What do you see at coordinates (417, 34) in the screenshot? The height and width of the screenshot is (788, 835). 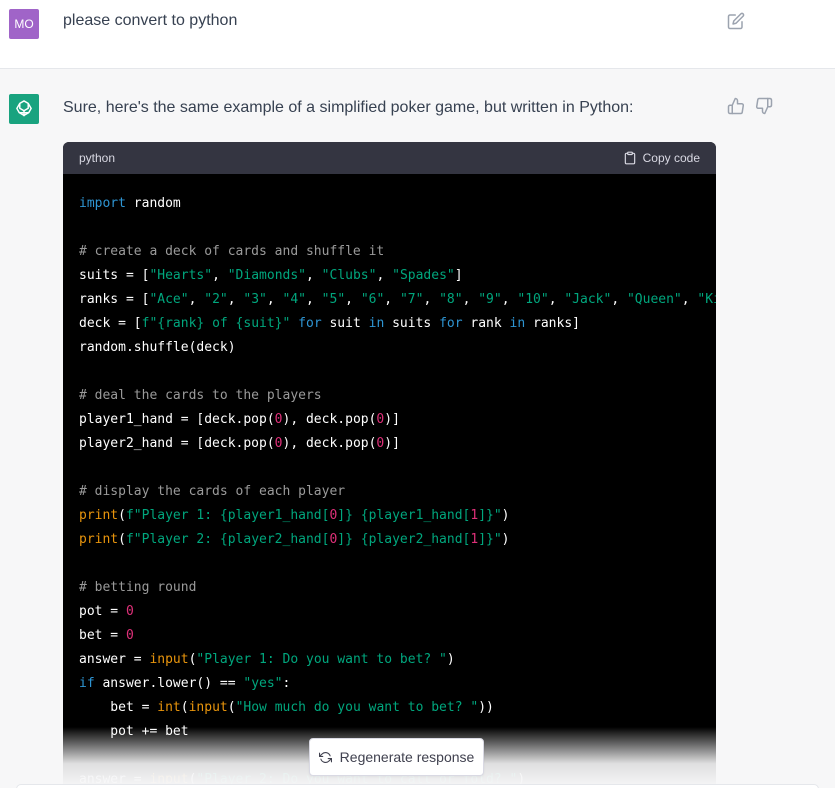 I see `user-message-row: MO please convert to python` at bounding box center [417, 34].